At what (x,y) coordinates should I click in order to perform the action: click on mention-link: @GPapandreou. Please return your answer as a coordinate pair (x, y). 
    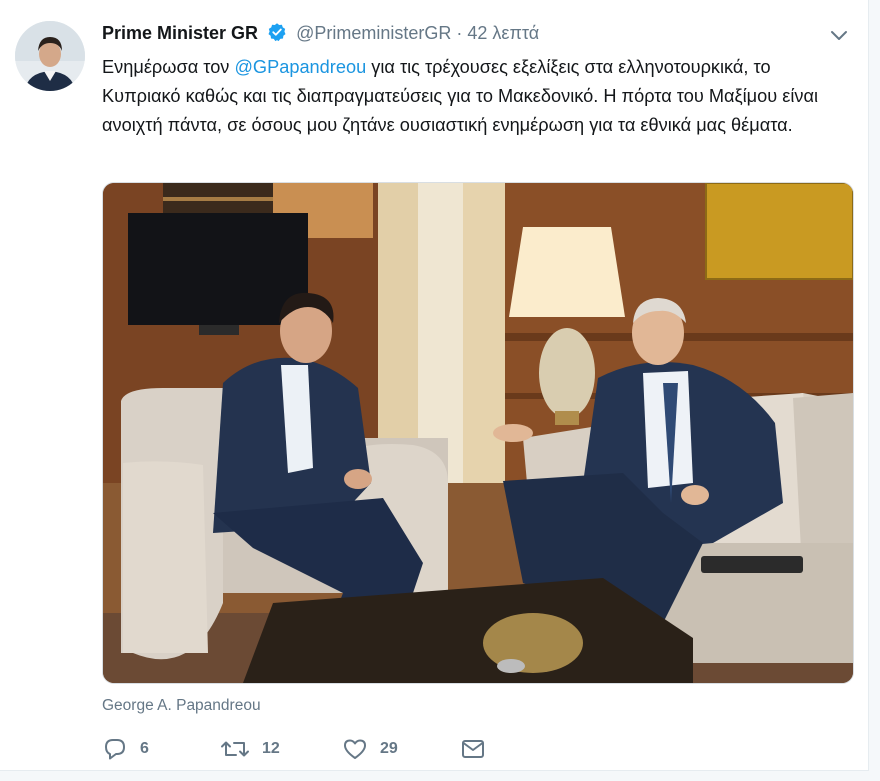
    Looking at the image, I should click on (300, 67).